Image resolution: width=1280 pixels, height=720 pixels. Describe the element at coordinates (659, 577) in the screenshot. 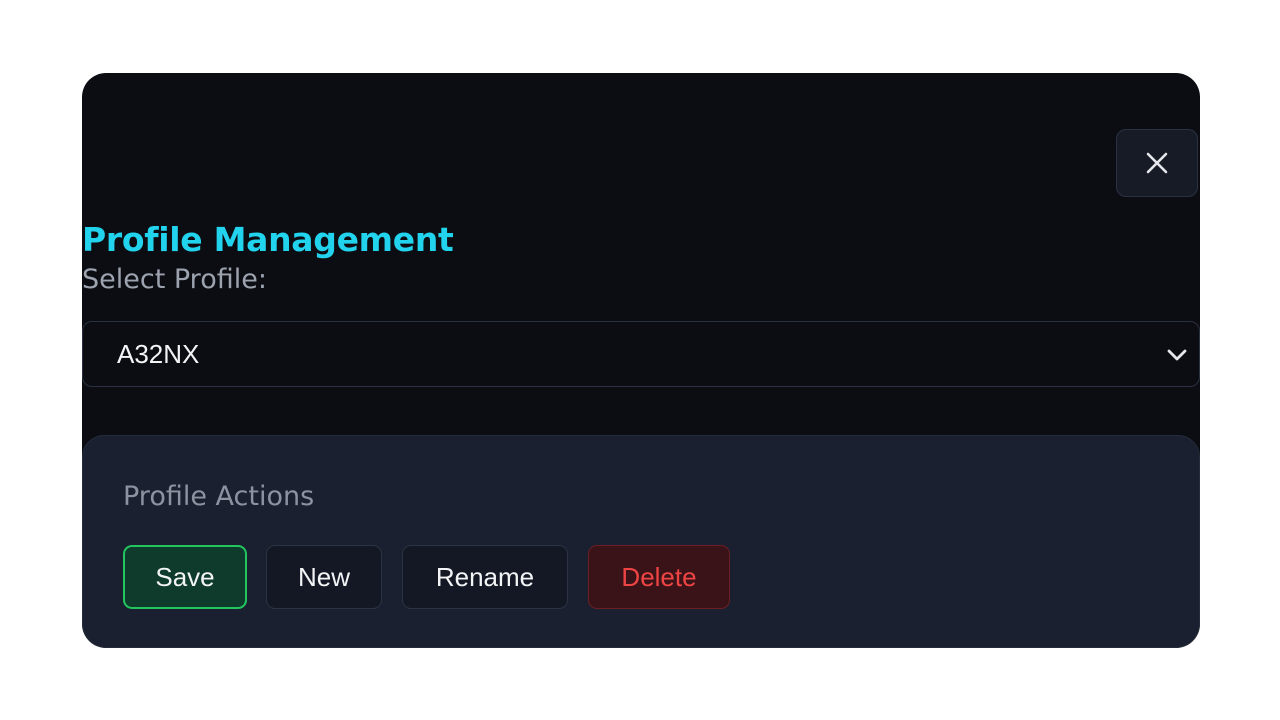

I see `delete-button: Delete` at that location.